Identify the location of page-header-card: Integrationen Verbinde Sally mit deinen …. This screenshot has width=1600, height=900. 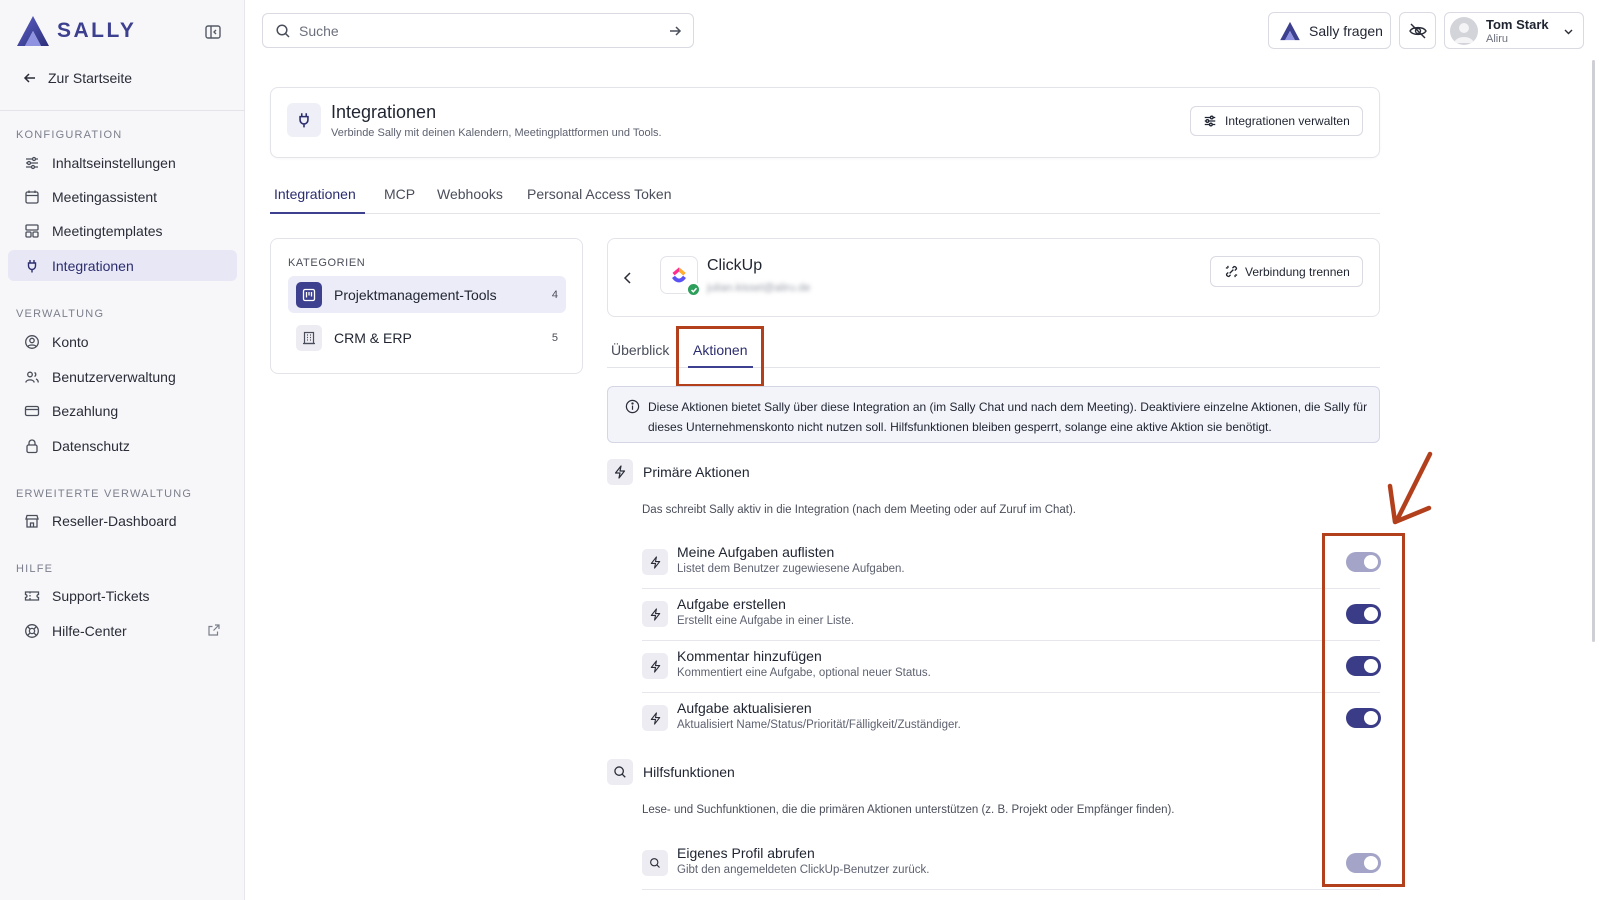
(825, 122).